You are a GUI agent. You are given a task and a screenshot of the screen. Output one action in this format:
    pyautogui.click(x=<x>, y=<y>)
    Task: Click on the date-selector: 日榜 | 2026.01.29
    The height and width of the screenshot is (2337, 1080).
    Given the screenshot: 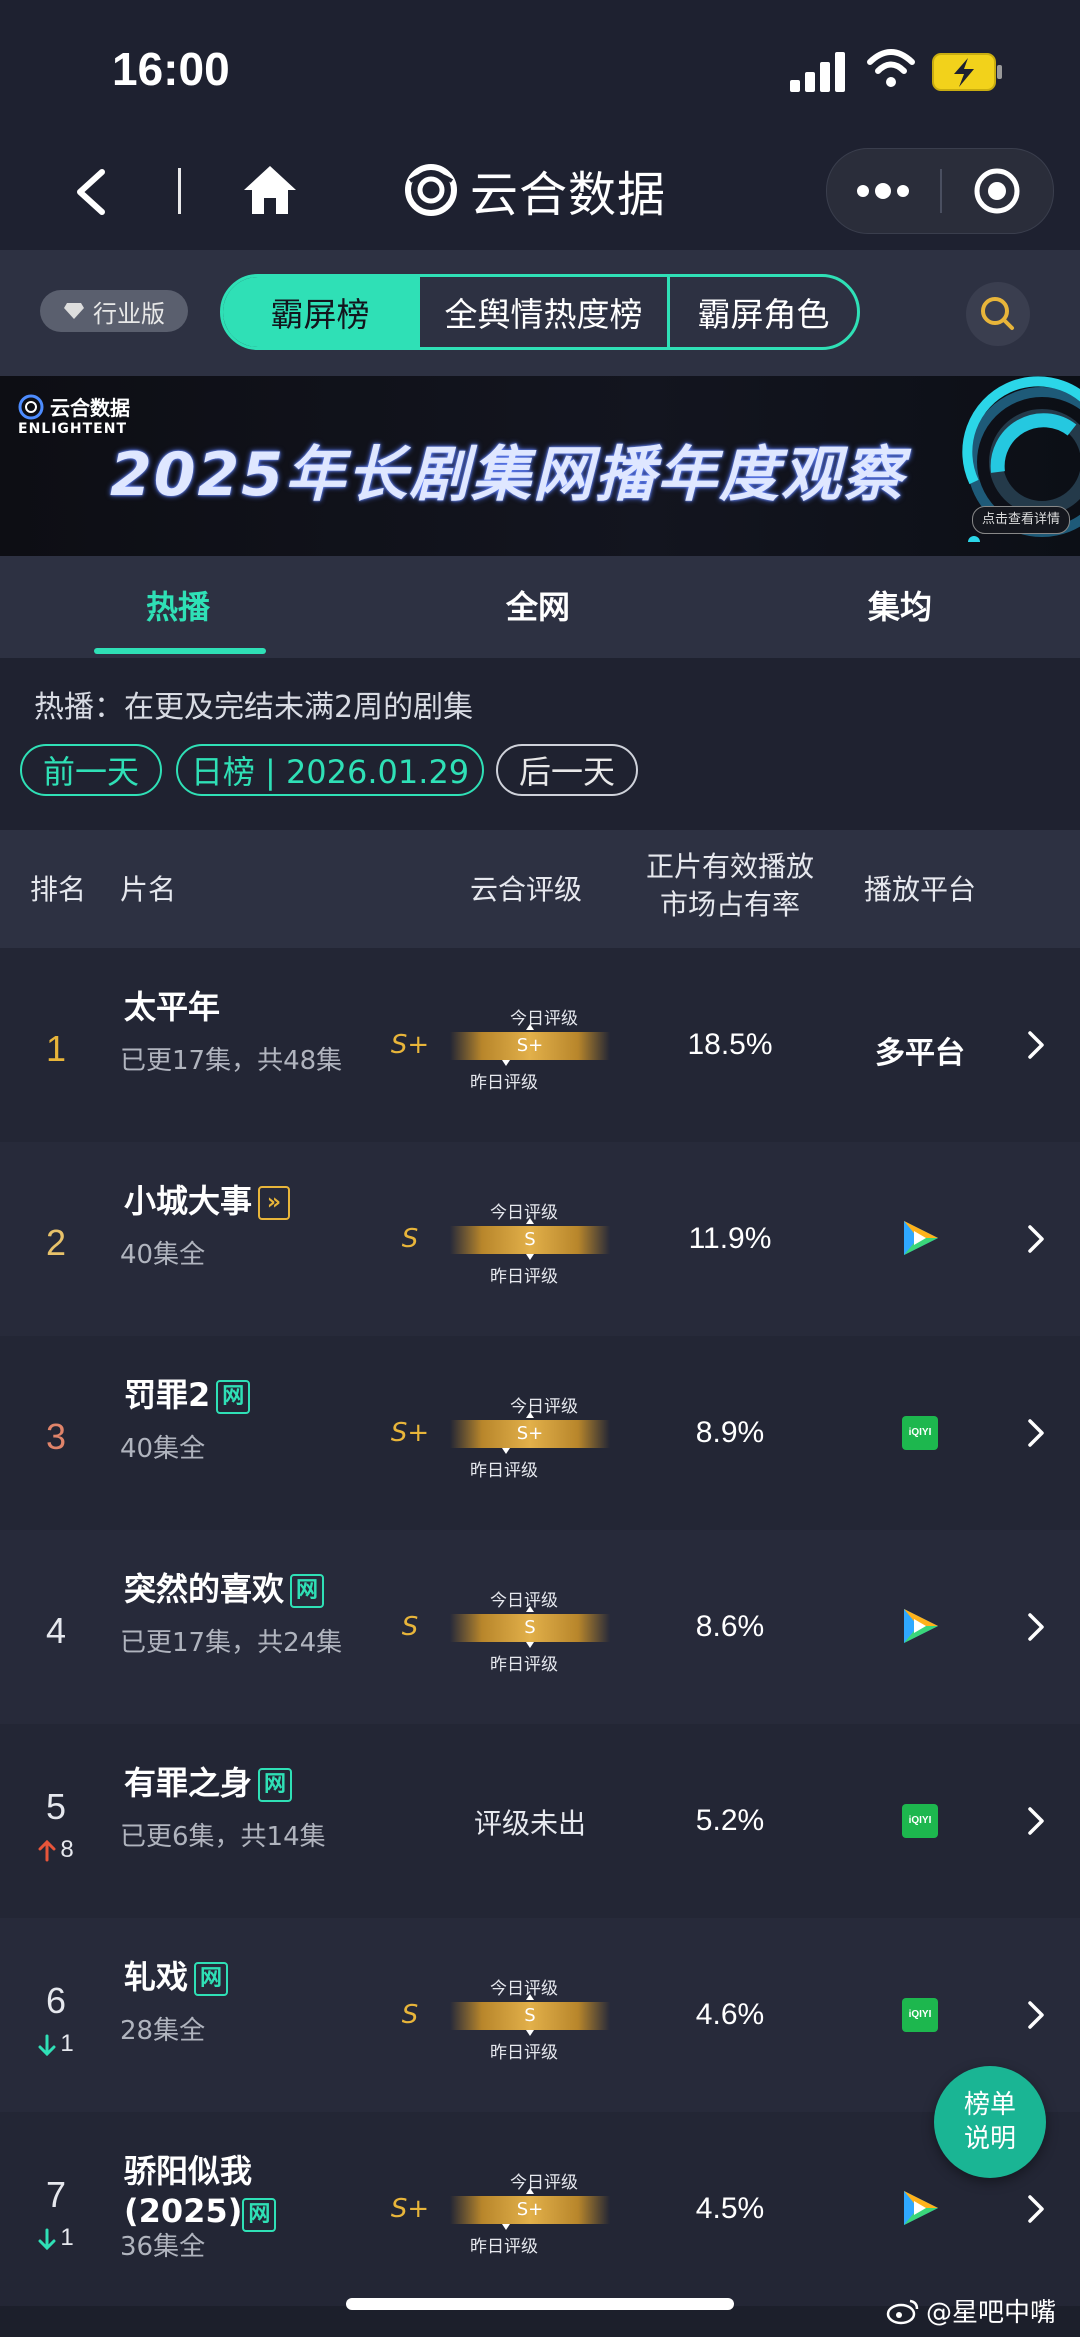 What is the action you would take?
    pyautogui.click(x=330, y=770)
    